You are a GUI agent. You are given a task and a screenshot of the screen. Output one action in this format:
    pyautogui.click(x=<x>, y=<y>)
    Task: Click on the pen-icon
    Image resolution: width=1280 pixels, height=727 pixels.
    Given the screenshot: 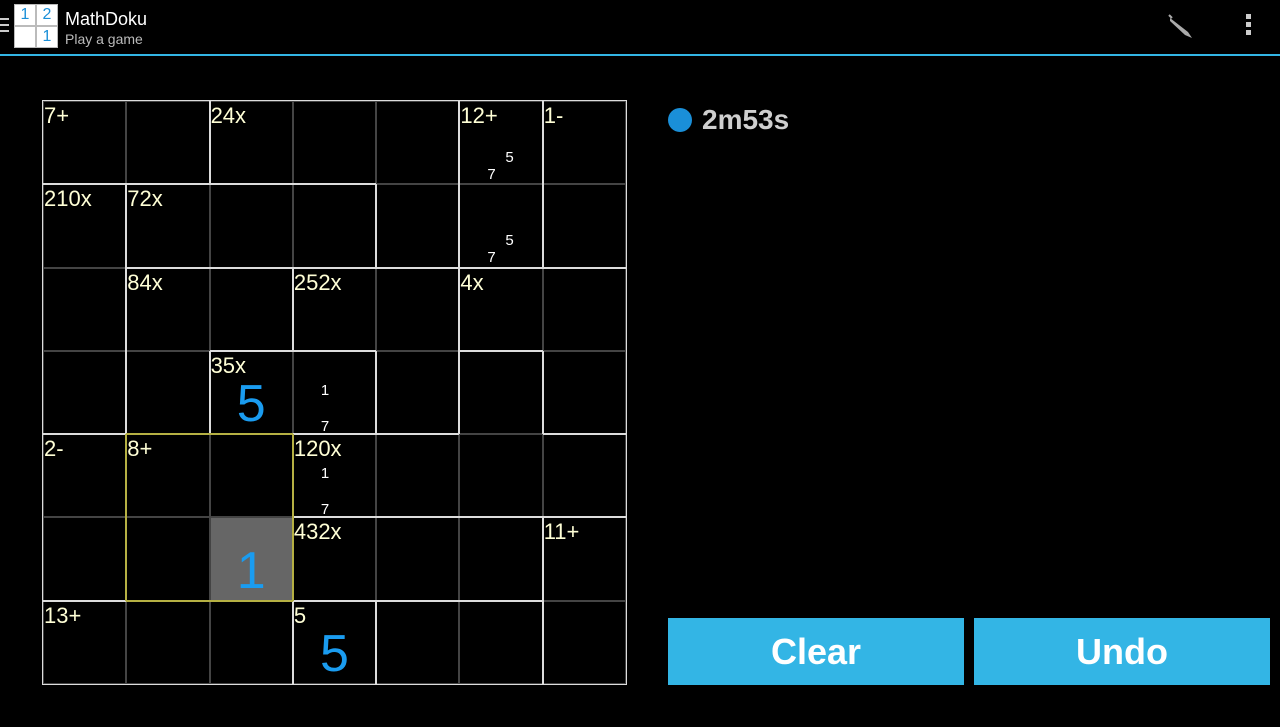 What is the action you would take?
    pyautogui.click(x=1181, y=27)
    